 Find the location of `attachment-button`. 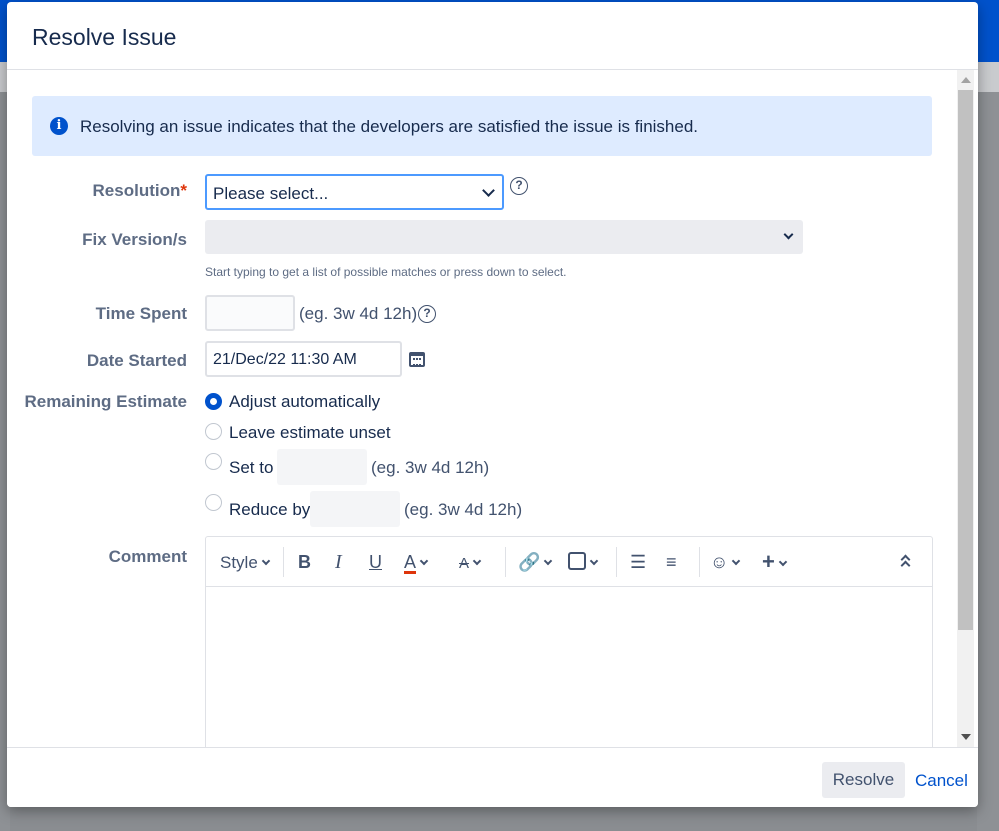

attachment-button is located at coordinates (583, 562).